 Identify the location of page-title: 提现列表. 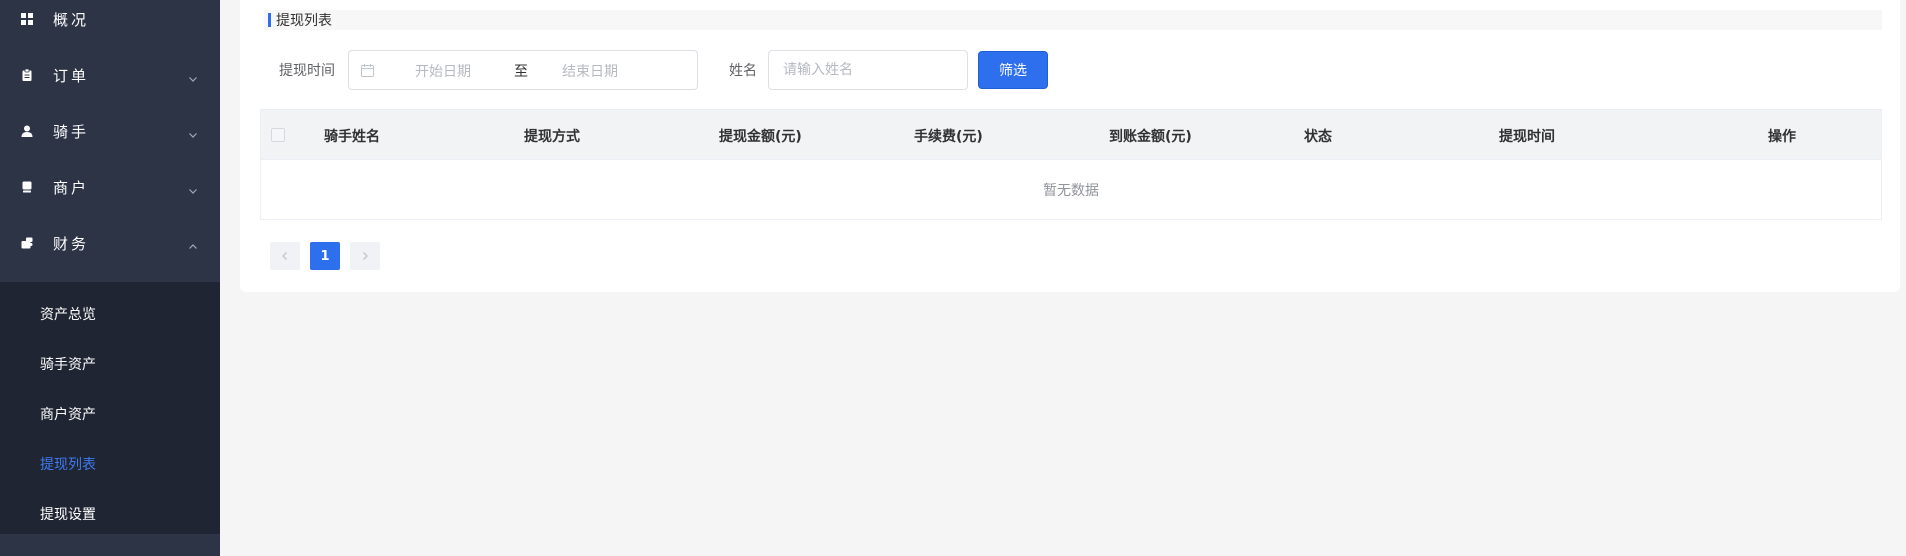
(304, 21).